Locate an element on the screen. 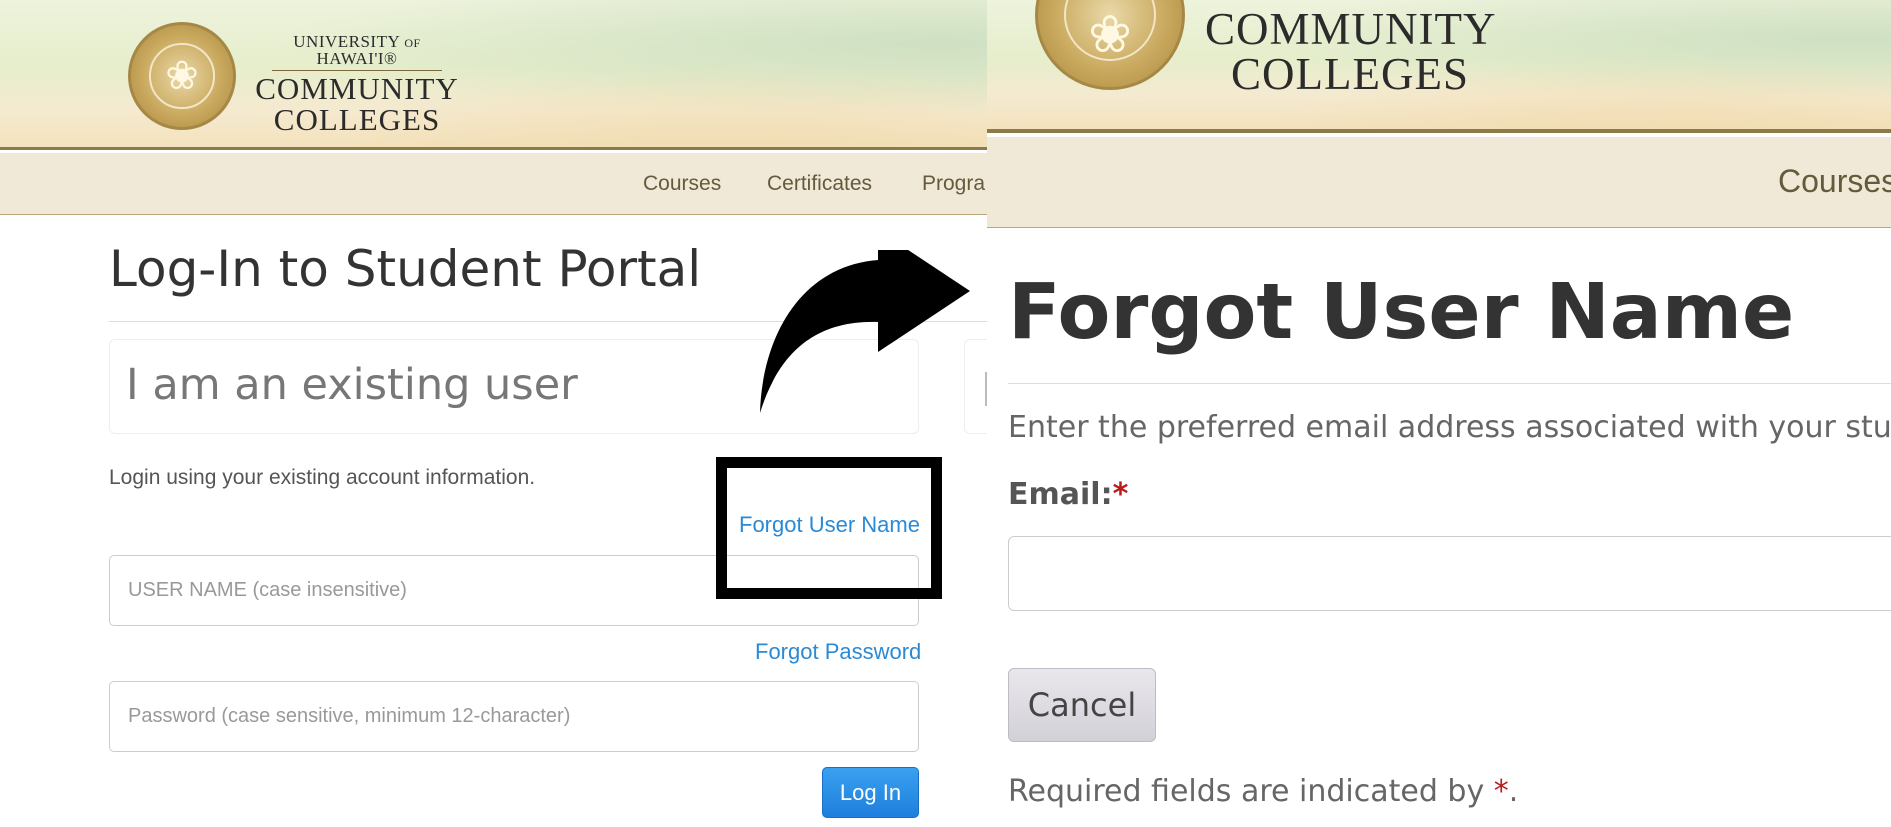  header-banner: ❀ COMMUNITY COLLEGES is located at coordinates (1439, 66).